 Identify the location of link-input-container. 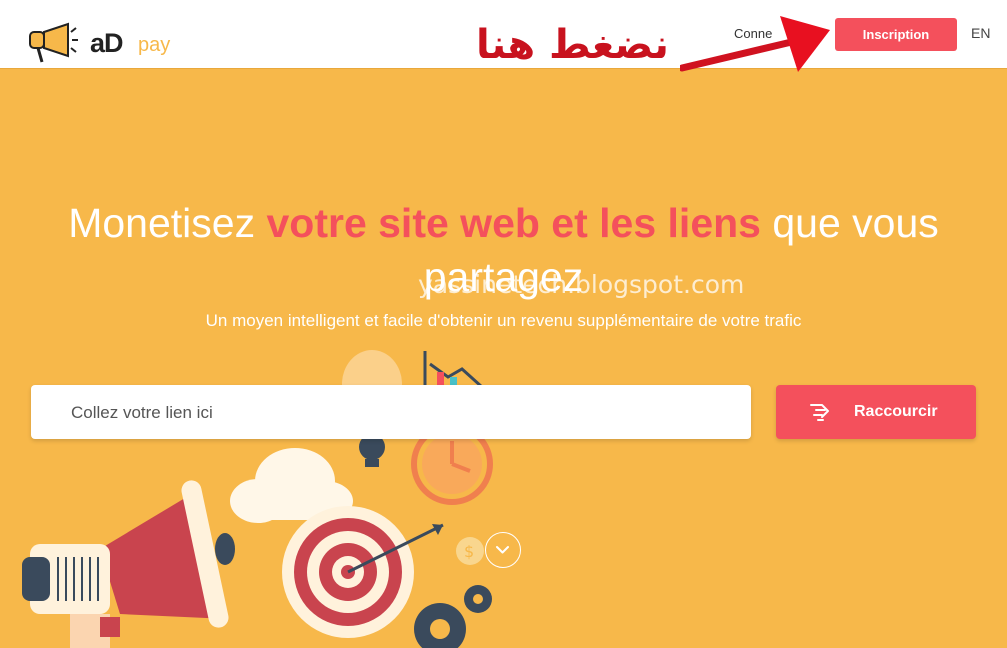
(391, 412).